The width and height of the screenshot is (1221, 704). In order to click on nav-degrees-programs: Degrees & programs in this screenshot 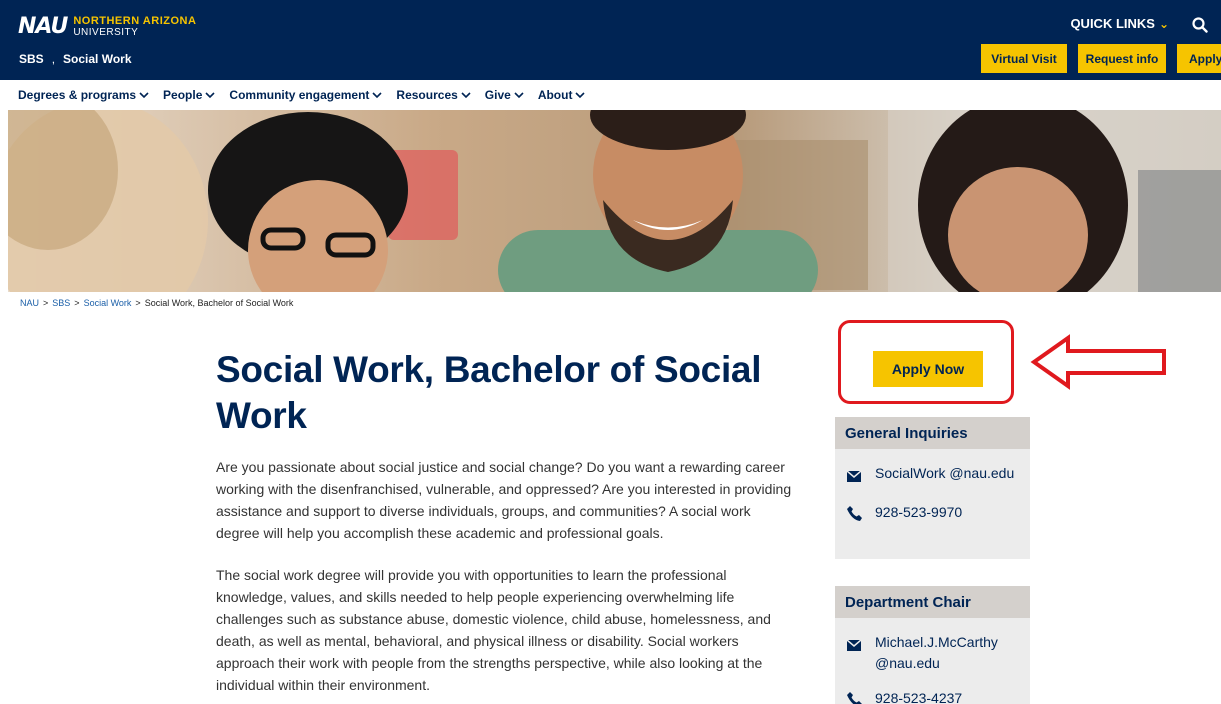, I will do `click(83, 95)`.